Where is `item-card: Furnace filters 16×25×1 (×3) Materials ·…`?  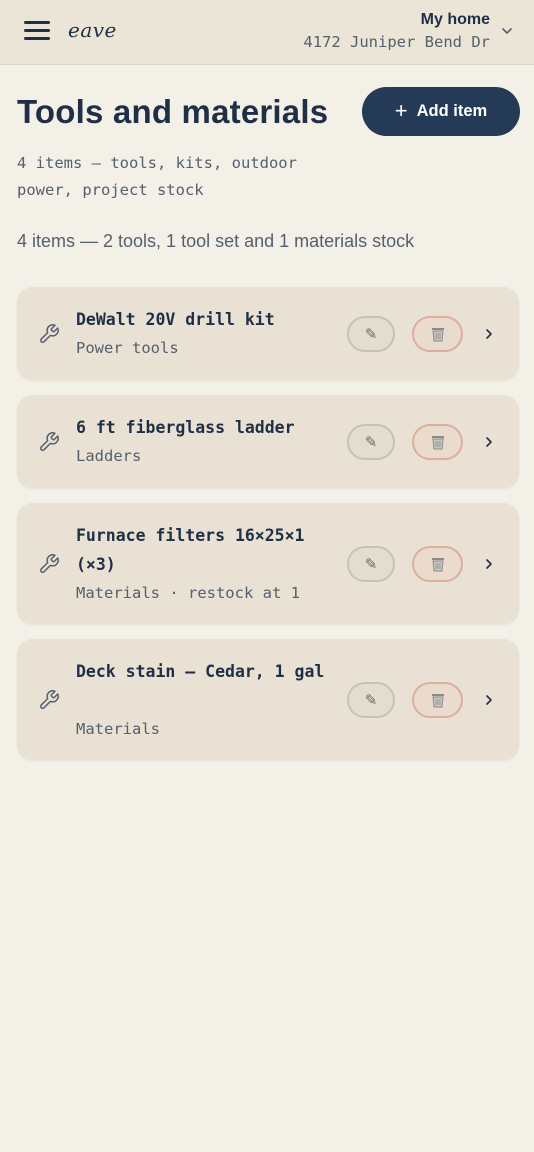
item-card: Furnace filters 16×25×1 (×3) Materials ·… is located at coordinates (268, 563).